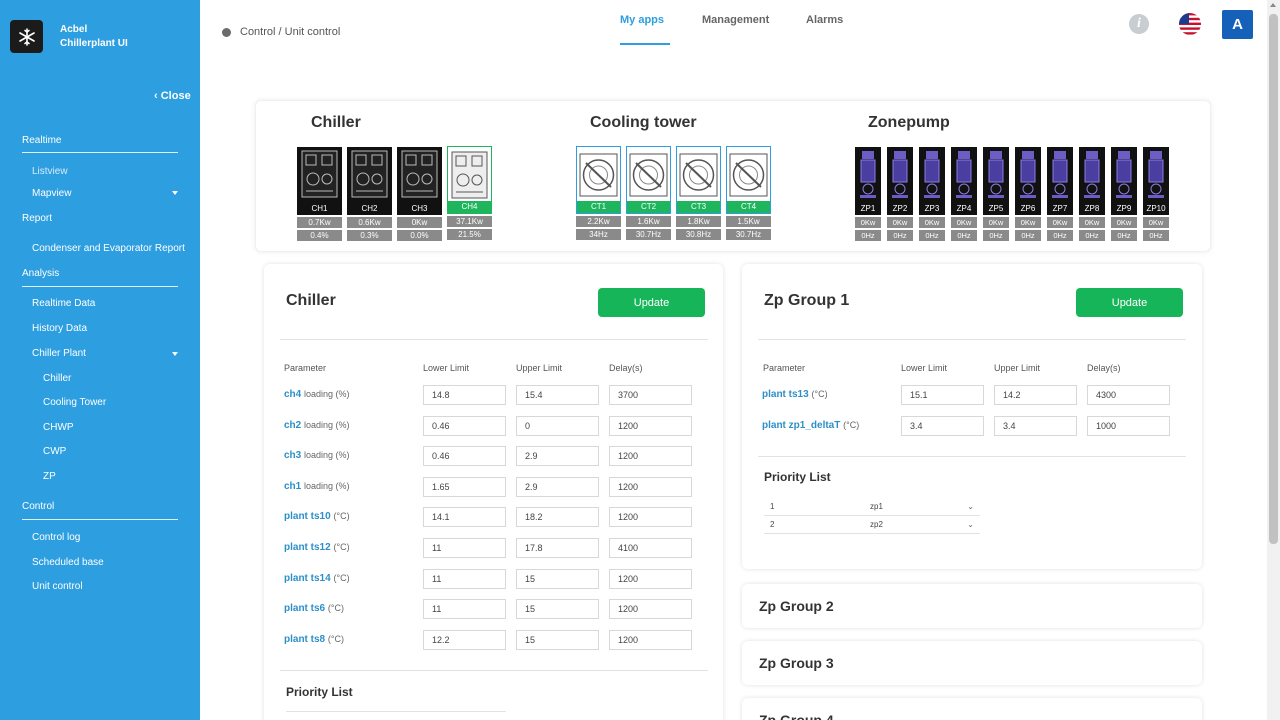  Describe the element at coordinates (557, 425) in the screenshot. I see `upper-limit-input: 0` at that location.